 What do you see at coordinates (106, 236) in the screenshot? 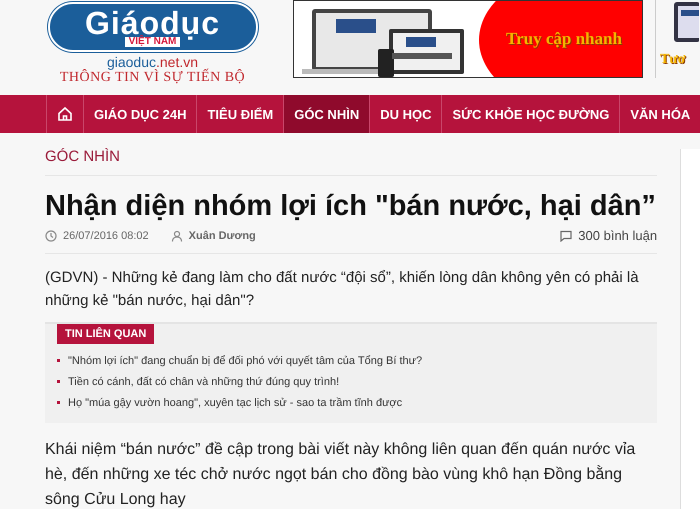
I see `publish-date: 26/07/2016 08:02` at bounding box center [106, 236].